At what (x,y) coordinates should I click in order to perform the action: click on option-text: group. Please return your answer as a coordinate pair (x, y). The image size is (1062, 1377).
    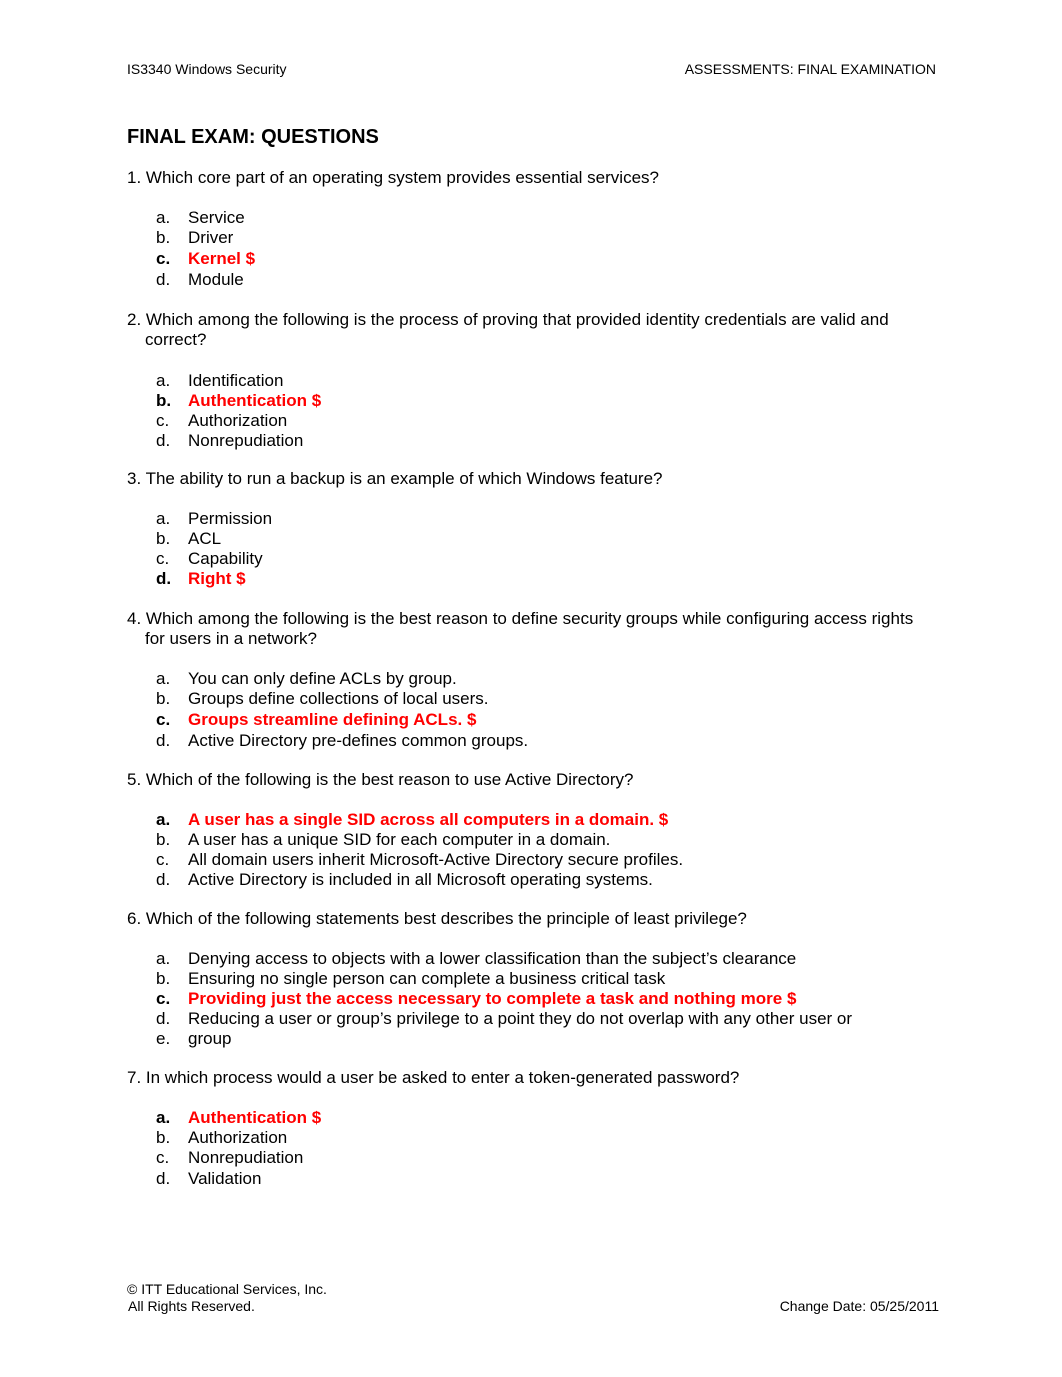
    Looking at the image, I should click on (210, 1038).